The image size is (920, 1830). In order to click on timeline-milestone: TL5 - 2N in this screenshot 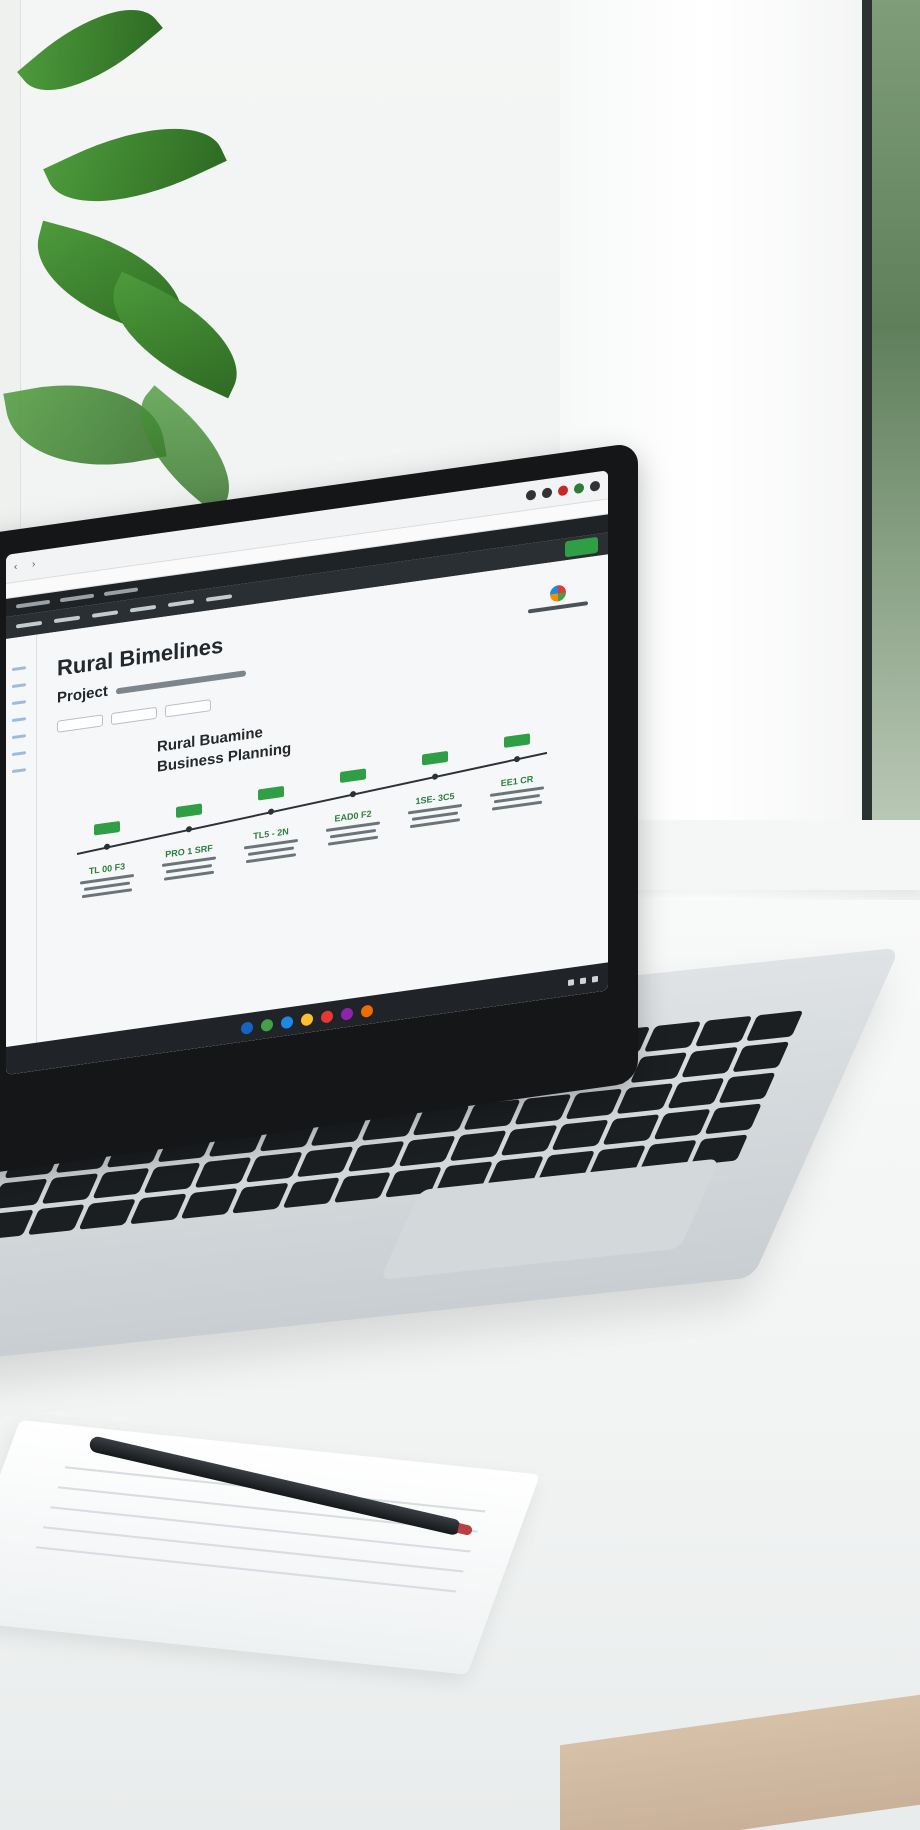, I will do `click(271, 824)`.